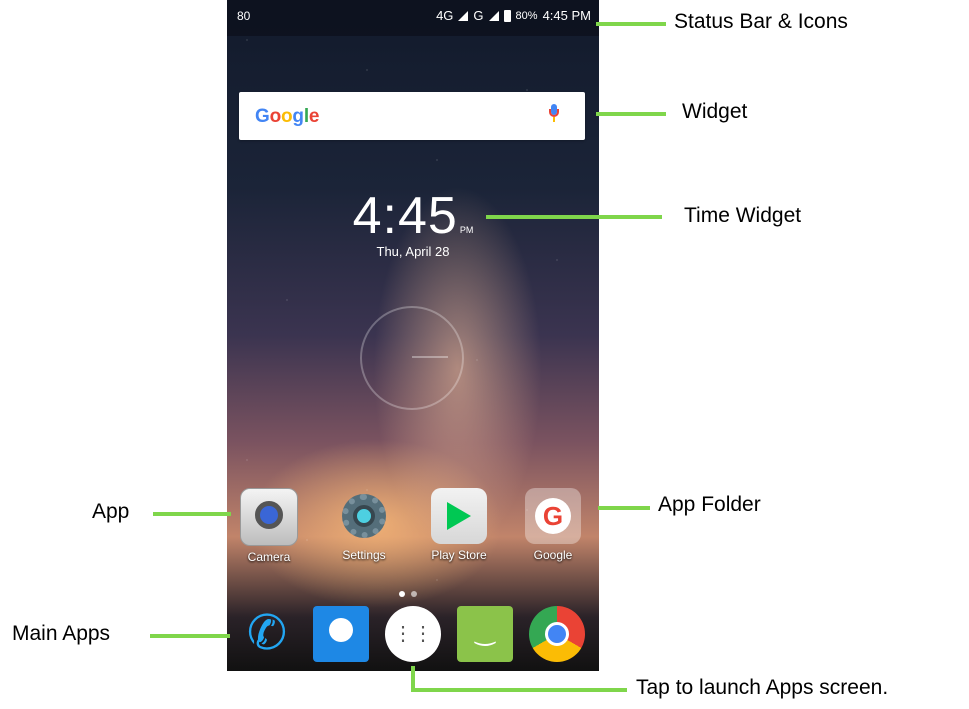  I want to click on camera-lens, so click(269, 515).